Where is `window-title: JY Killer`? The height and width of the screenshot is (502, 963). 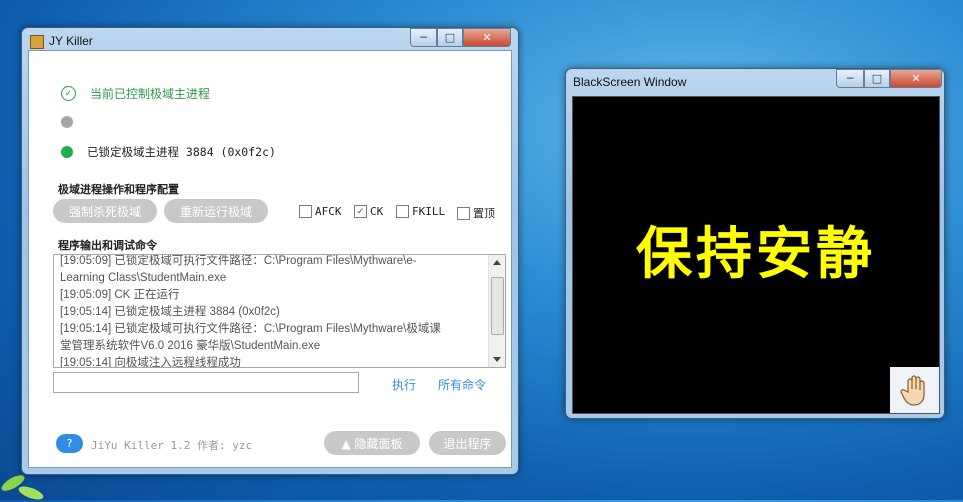 window-title: JY Killer is located at coordinates (71, 41).